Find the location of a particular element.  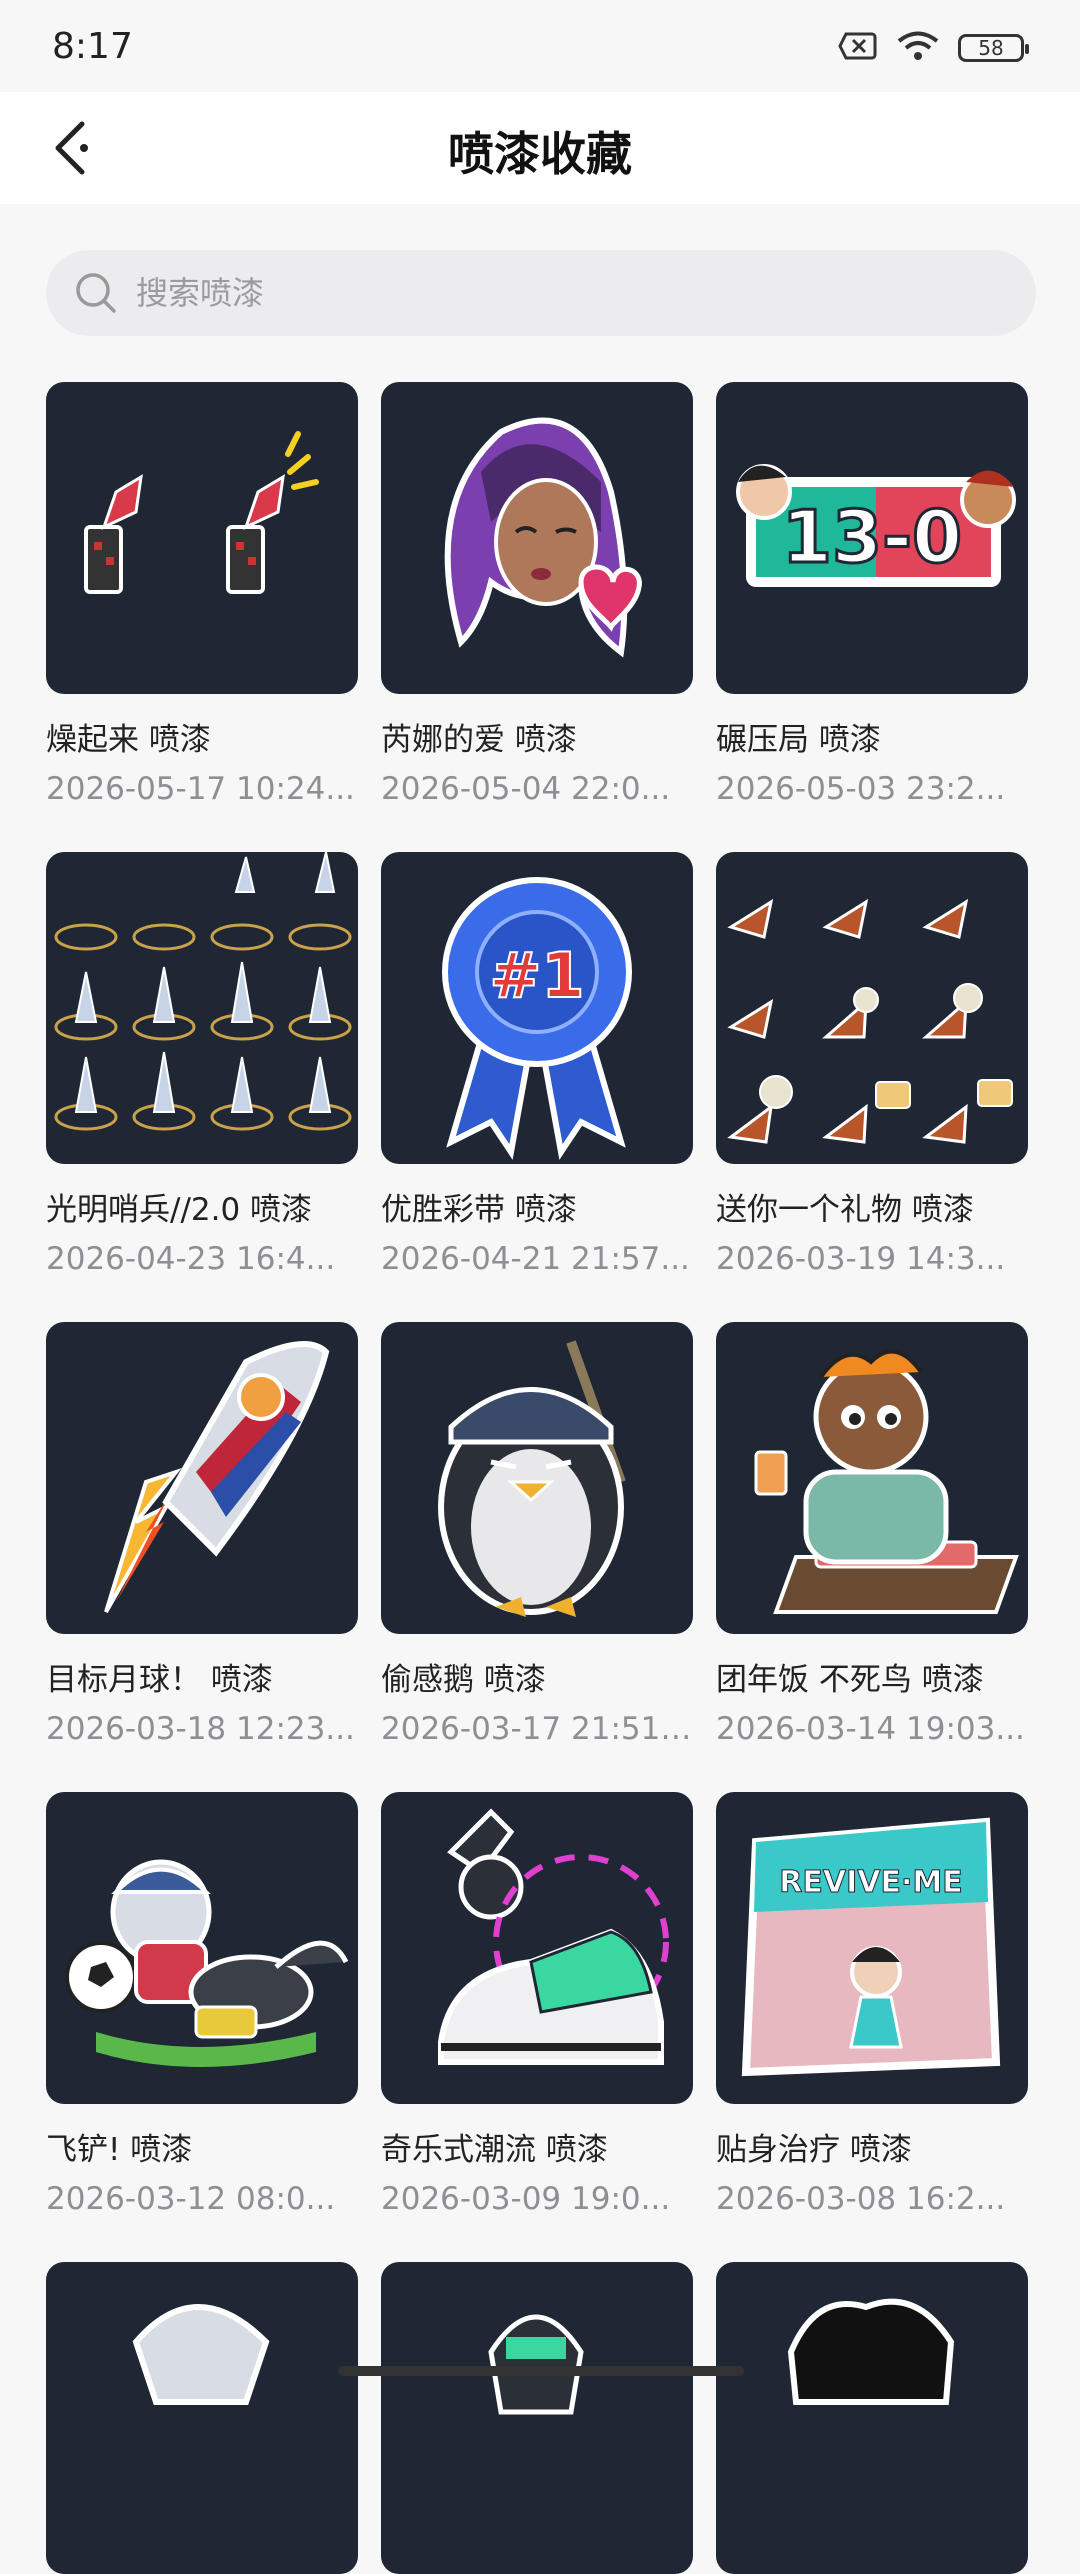

battery-icon: 58 is located at coordinates (993, 48).